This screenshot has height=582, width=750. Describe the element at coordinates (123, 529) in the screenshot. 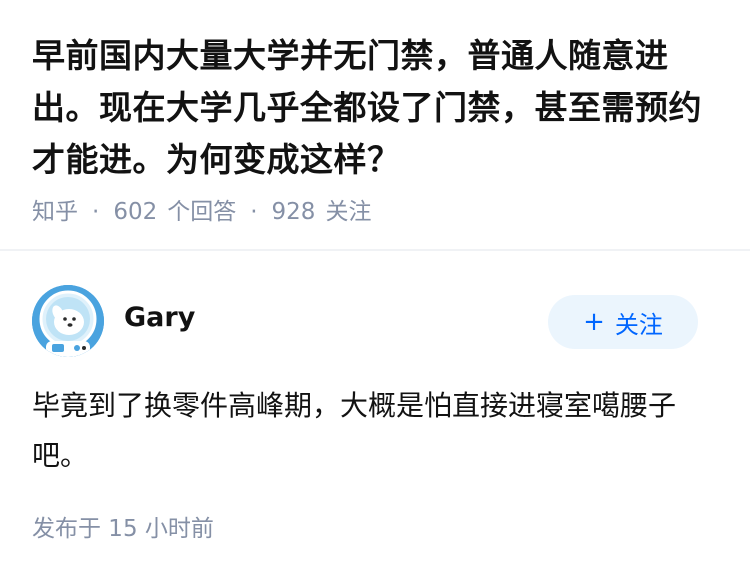

I see `answer-timestamp: 发布于 15 小时前` at that location.